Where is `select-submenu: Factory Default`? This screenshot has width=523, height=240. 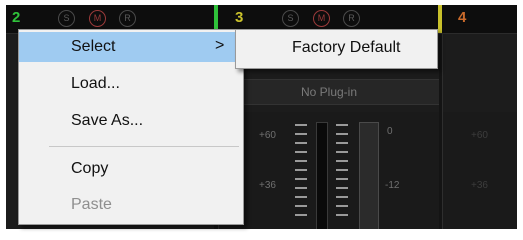 select-submenu: Factory Default is located at coordinates (336, 49).